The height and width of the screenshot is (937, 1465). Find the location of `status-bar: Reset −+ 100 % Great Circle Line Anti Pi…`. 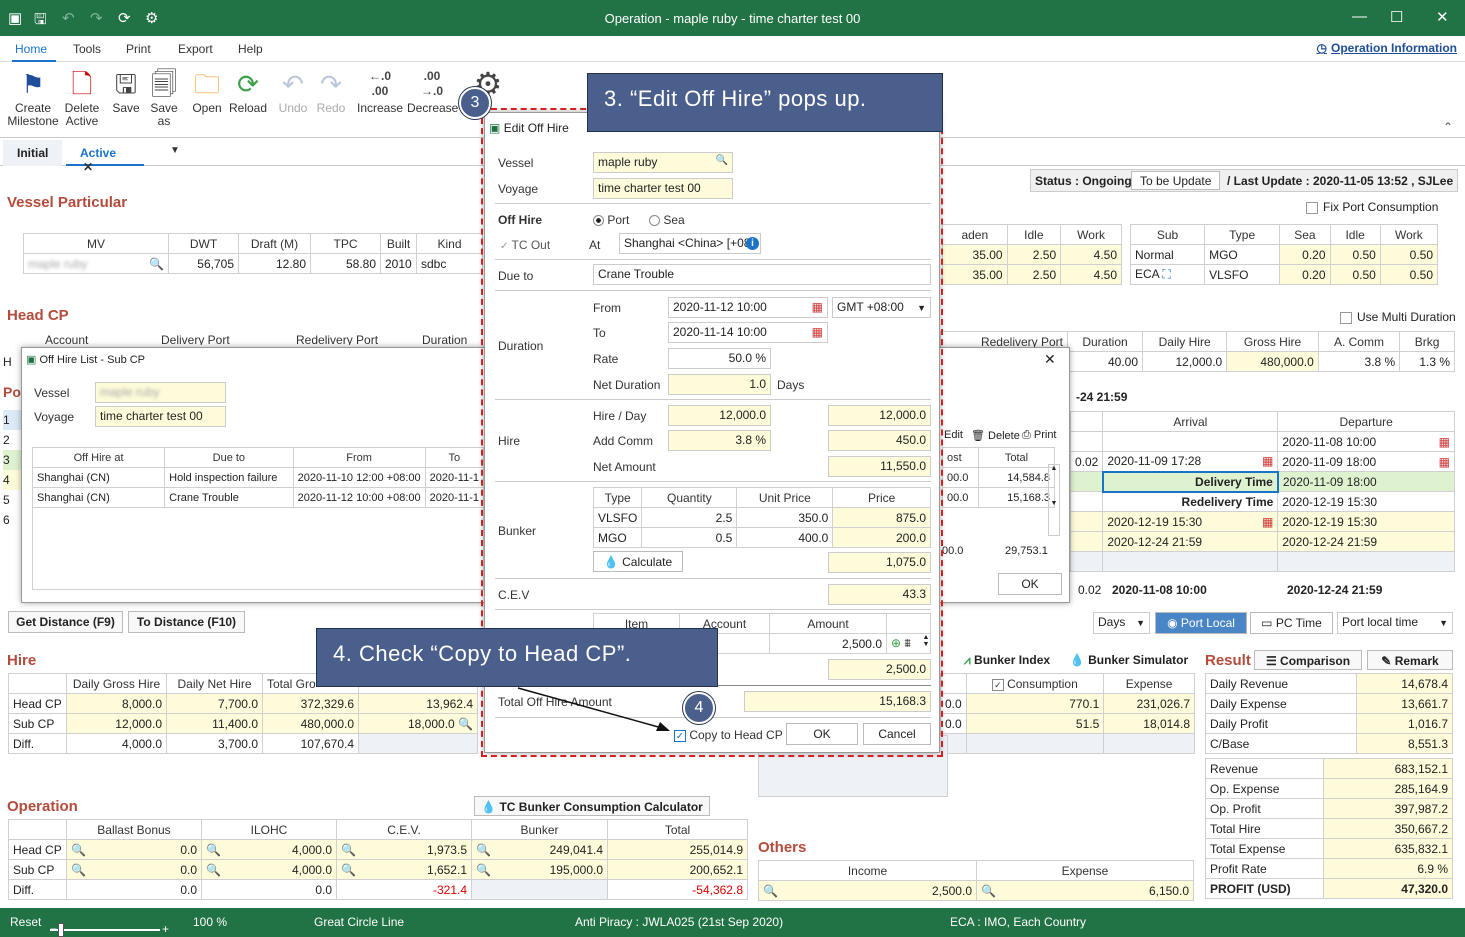

status-bar: Reset −+ 100 % Great Circle Line Anti Pi… is located at coordinates (732, 922).